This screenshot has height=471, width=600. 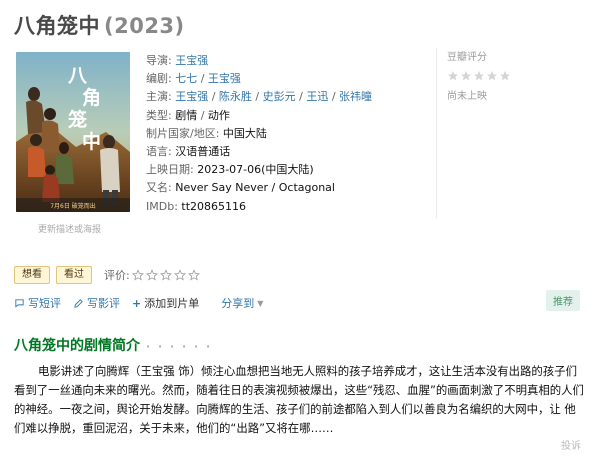 I want to click on poster-title-char: 中, so click(x=91, y=141).